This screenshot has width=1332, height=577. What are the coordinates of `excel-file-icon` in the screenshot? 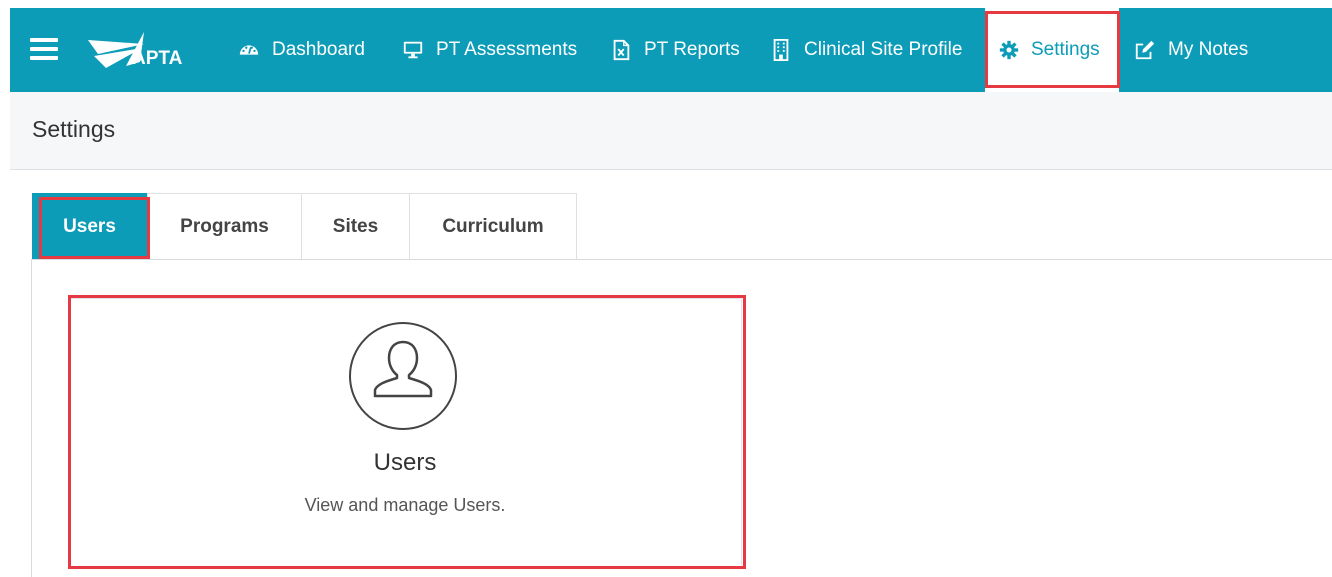 It's located at (621, 50).